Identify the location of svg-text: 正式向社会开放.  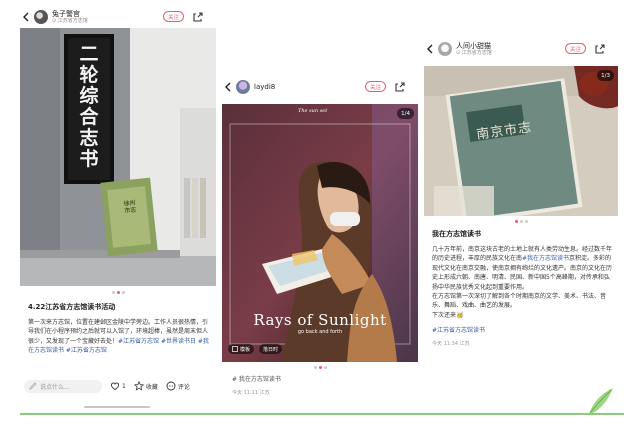
(152, 58).